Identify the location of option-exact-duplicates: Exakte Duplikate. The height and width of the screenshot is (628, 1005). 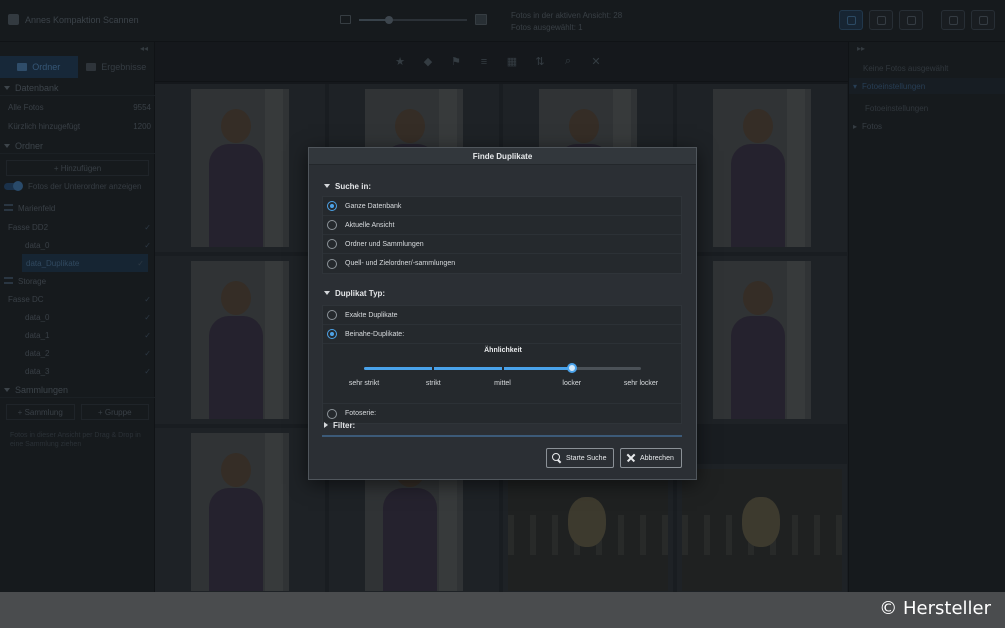
(502, 315).